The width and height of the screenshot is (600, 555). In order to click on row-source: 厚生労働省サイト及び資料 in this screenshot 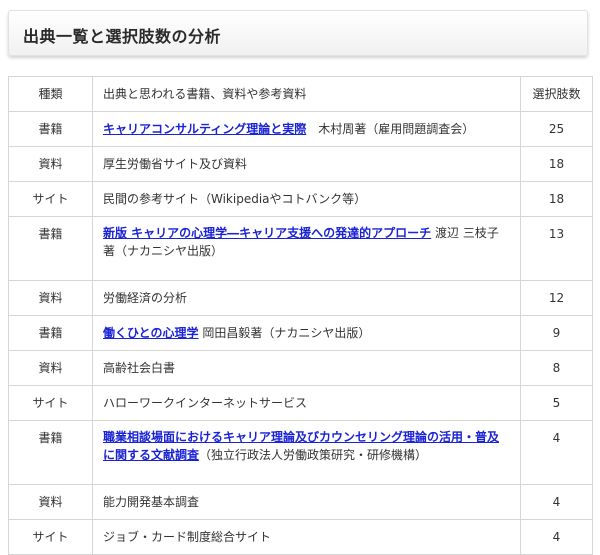, I will do `click(306, 164)`.